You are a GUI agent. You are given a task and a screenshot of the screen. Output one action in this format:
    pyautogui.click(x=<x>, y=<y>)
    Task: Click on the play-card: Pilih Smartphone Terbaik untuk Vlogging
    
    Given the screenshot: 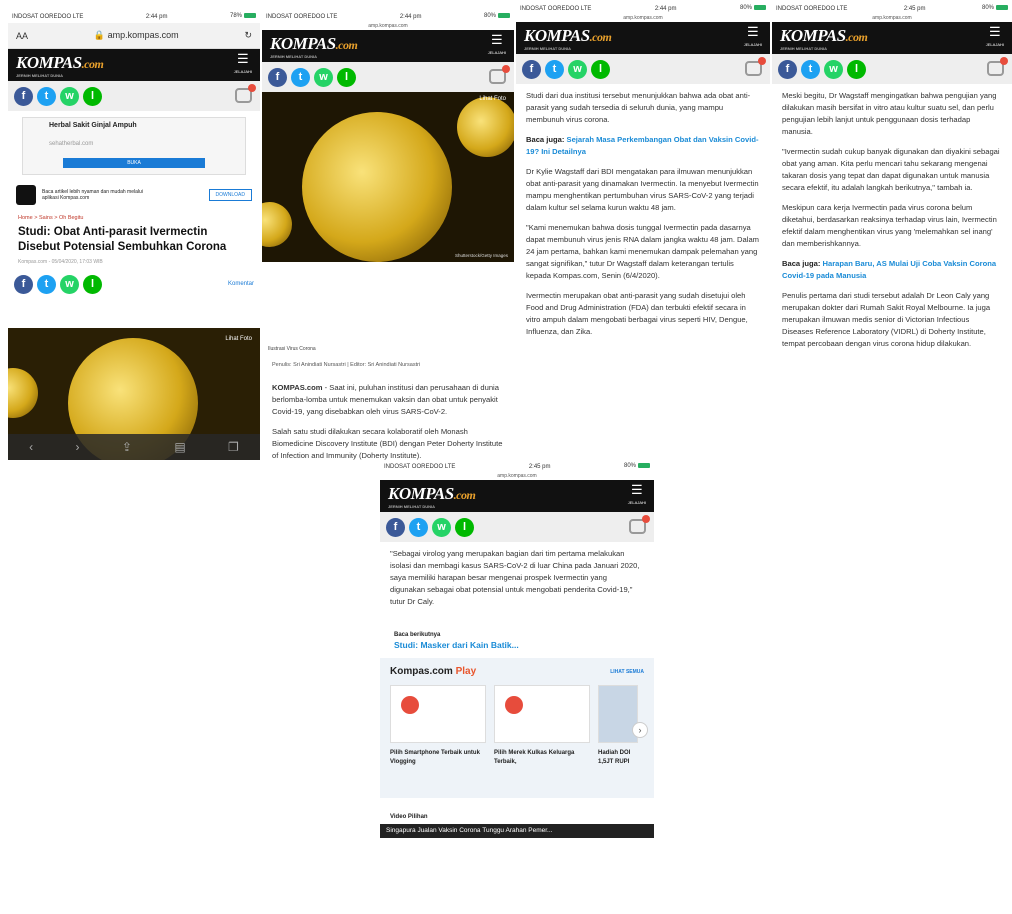 What is the action you would take?
    pyautogui.click(x=438, y=726)
    